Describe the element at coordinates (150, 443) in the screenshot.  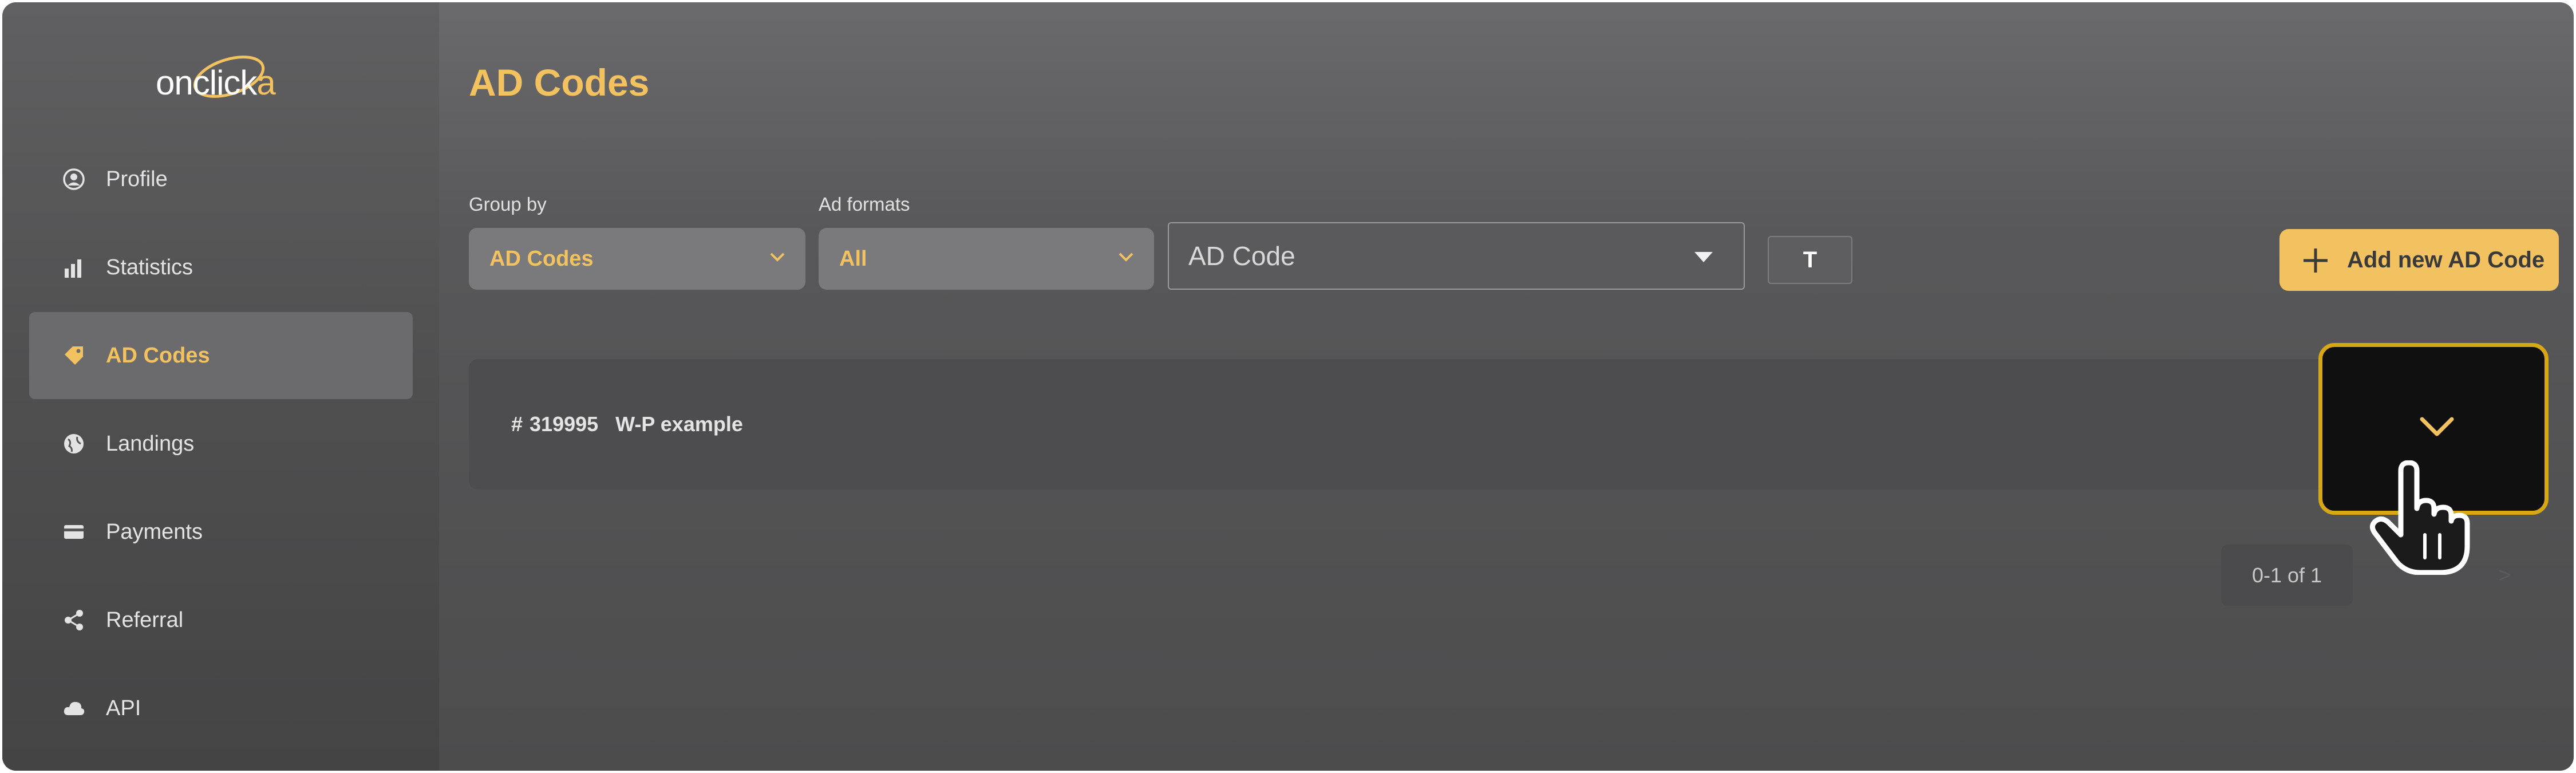
I see `sidebar-item-label: Landings` at that location.